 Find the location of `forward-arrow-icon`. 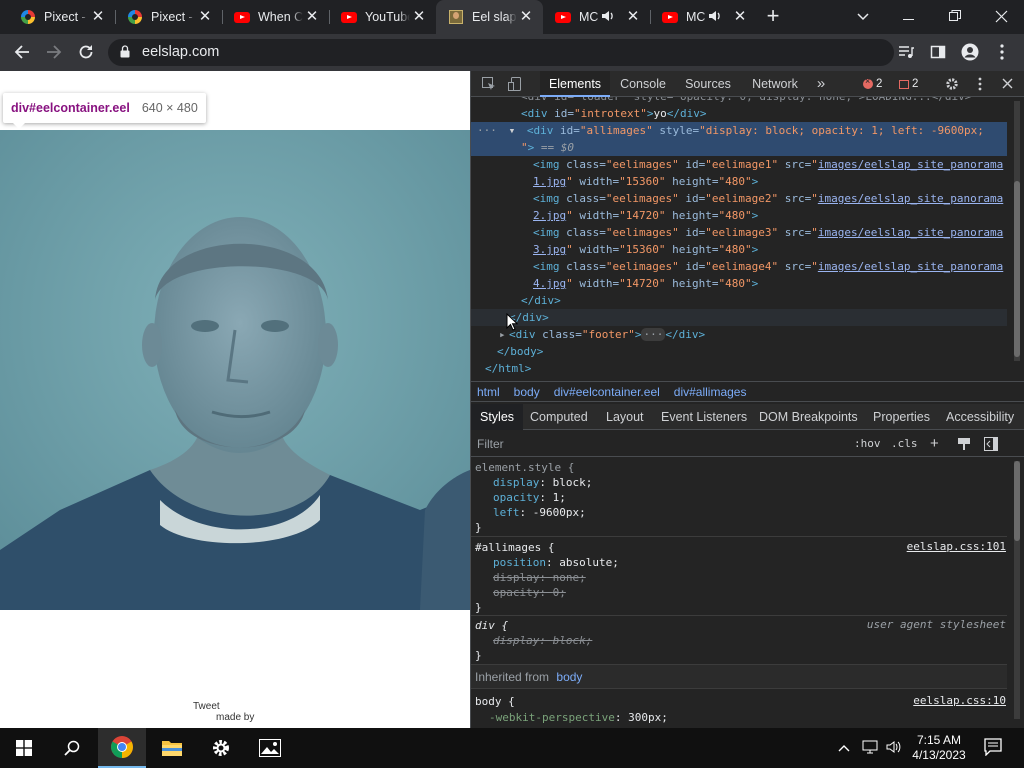

forward-arrow-icon is located at coordinates (54, 52).